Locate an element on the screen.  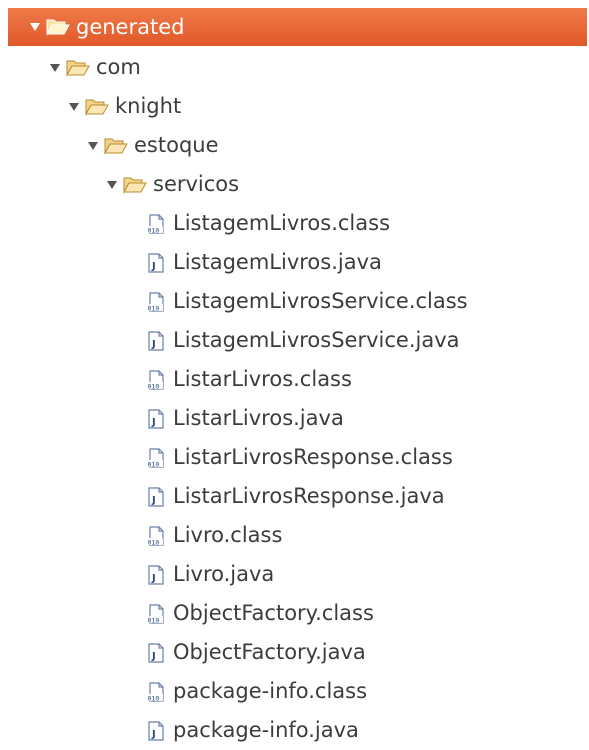
tree-item-com: com is located at coordinates (294, 67).